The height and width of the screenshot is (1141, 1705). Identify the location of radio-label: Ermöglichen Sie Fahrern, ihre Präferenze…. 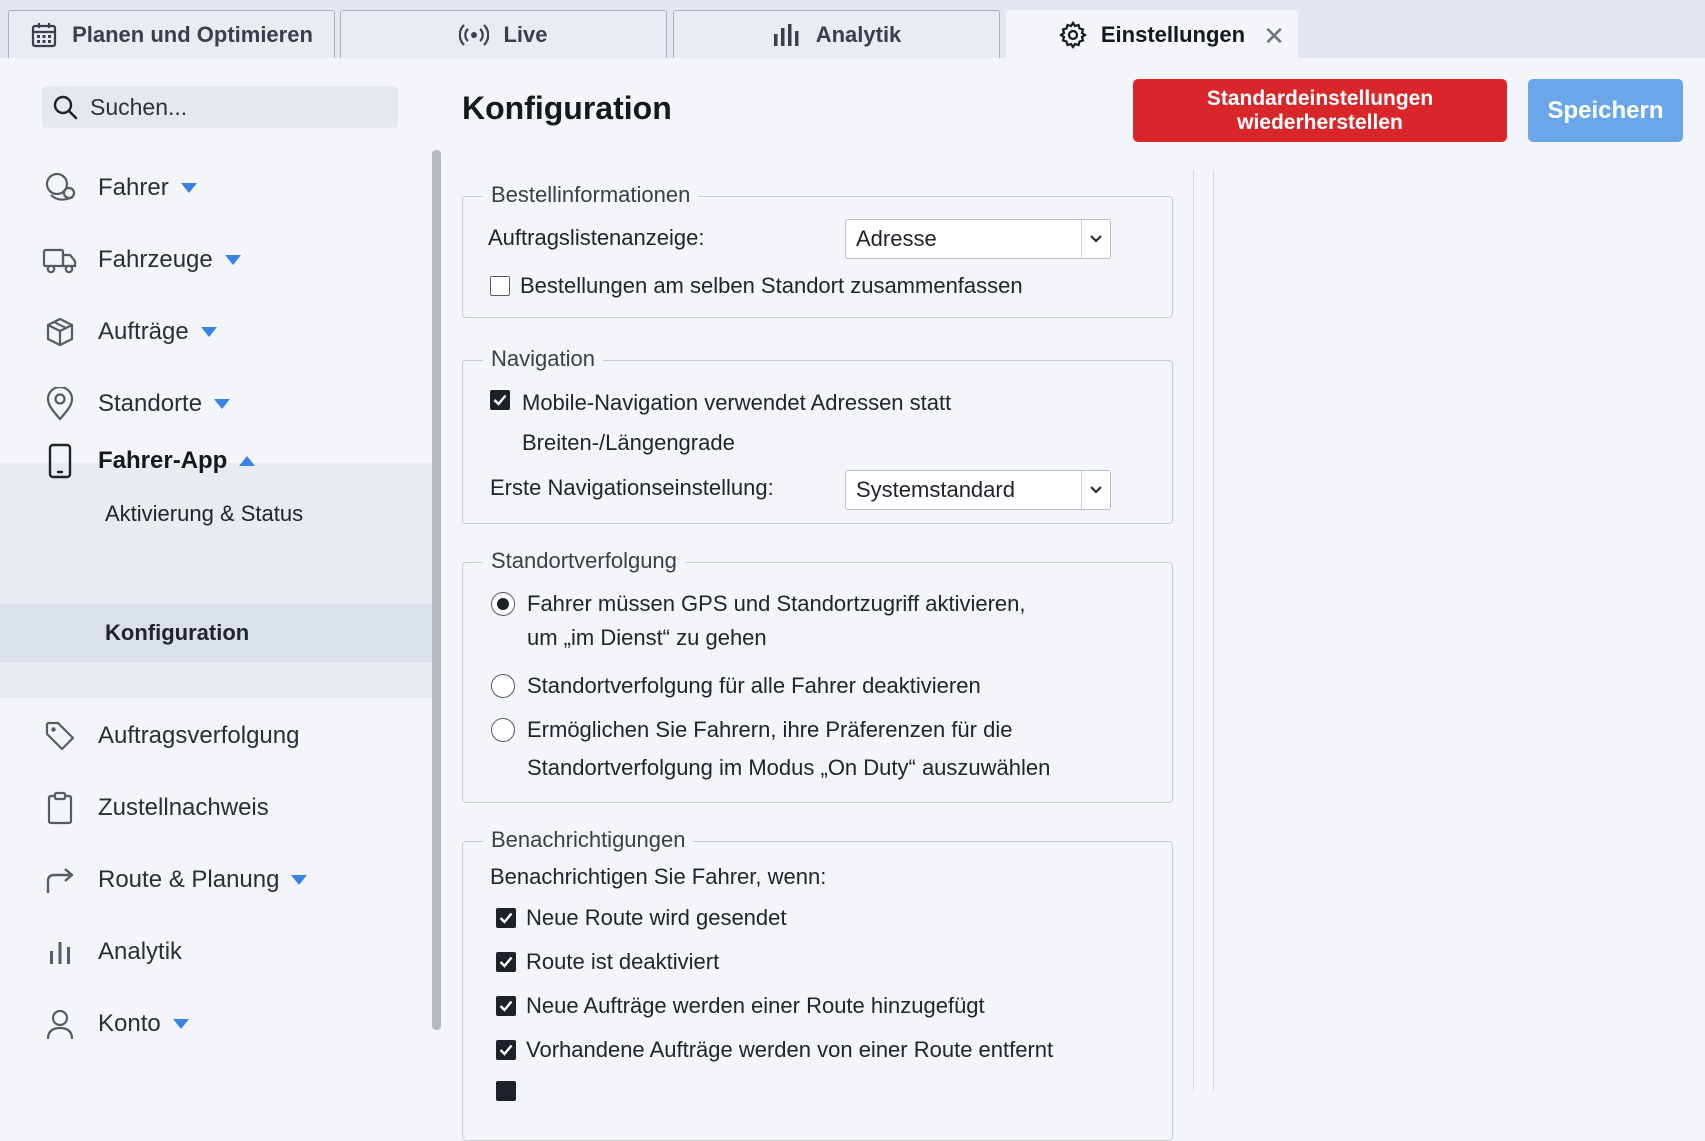
(770, 729).